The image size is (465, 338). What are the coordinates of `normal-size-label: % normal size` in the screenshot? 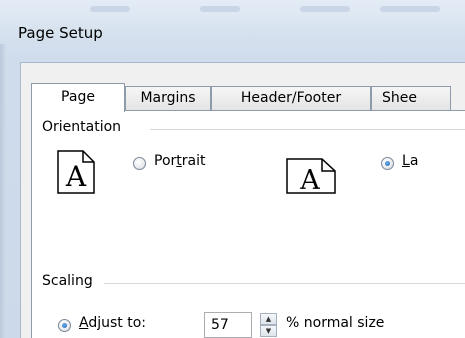 It's located at (335, 323).